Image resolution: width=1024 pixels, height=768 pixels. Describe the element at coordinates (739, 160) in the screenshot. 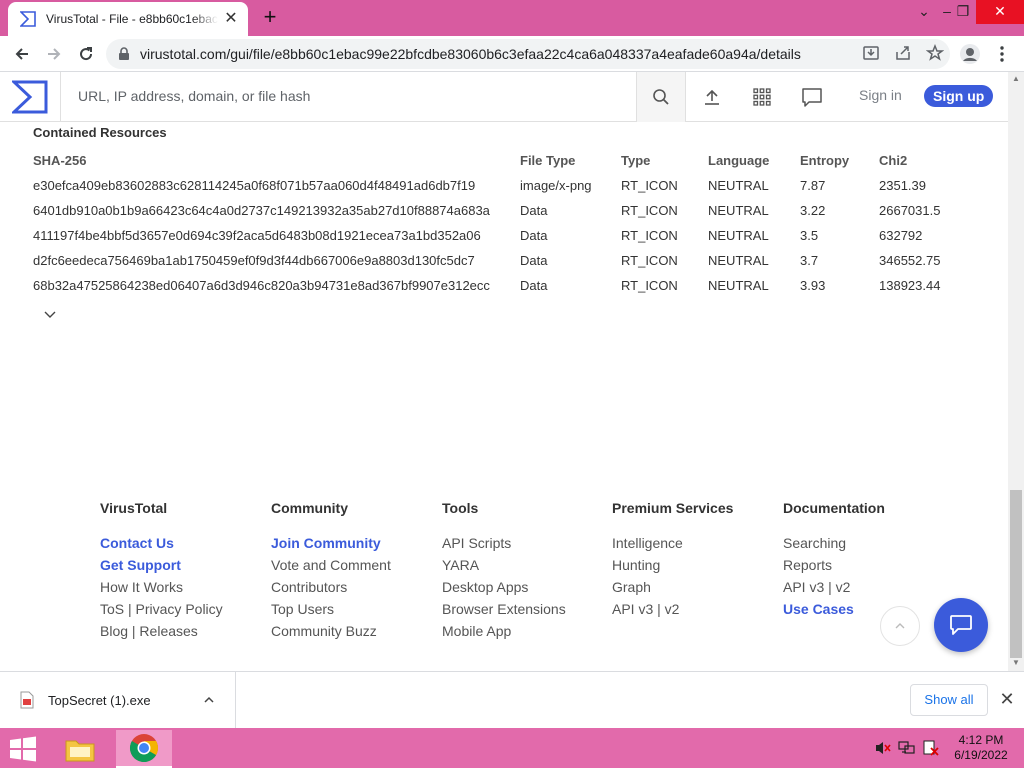

I see `column-header: Language` at that location.